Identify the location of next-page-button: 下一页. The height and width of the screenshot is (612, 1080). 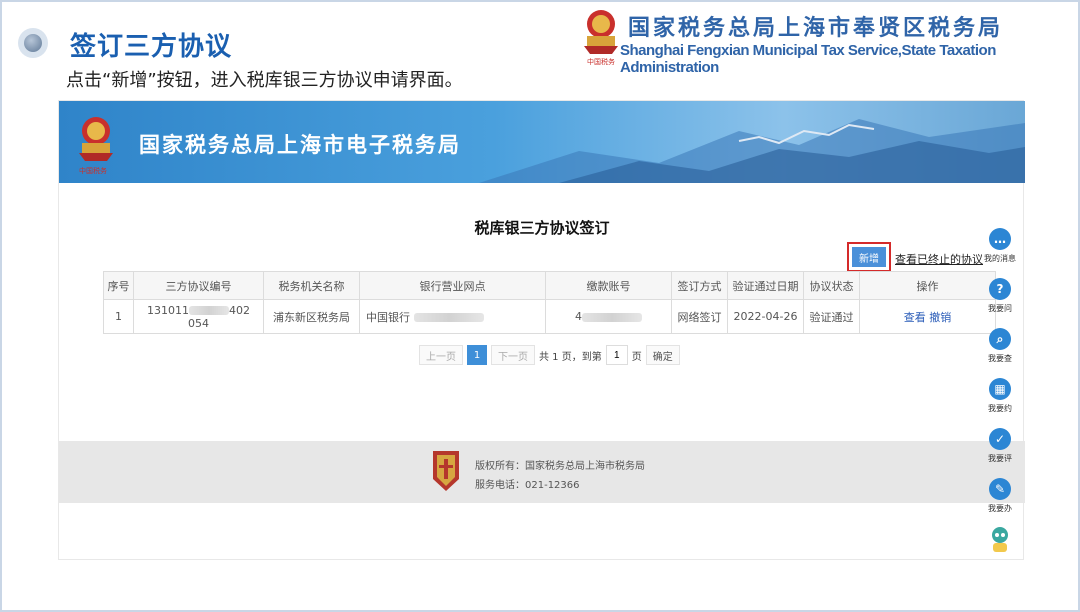
(513, 355).